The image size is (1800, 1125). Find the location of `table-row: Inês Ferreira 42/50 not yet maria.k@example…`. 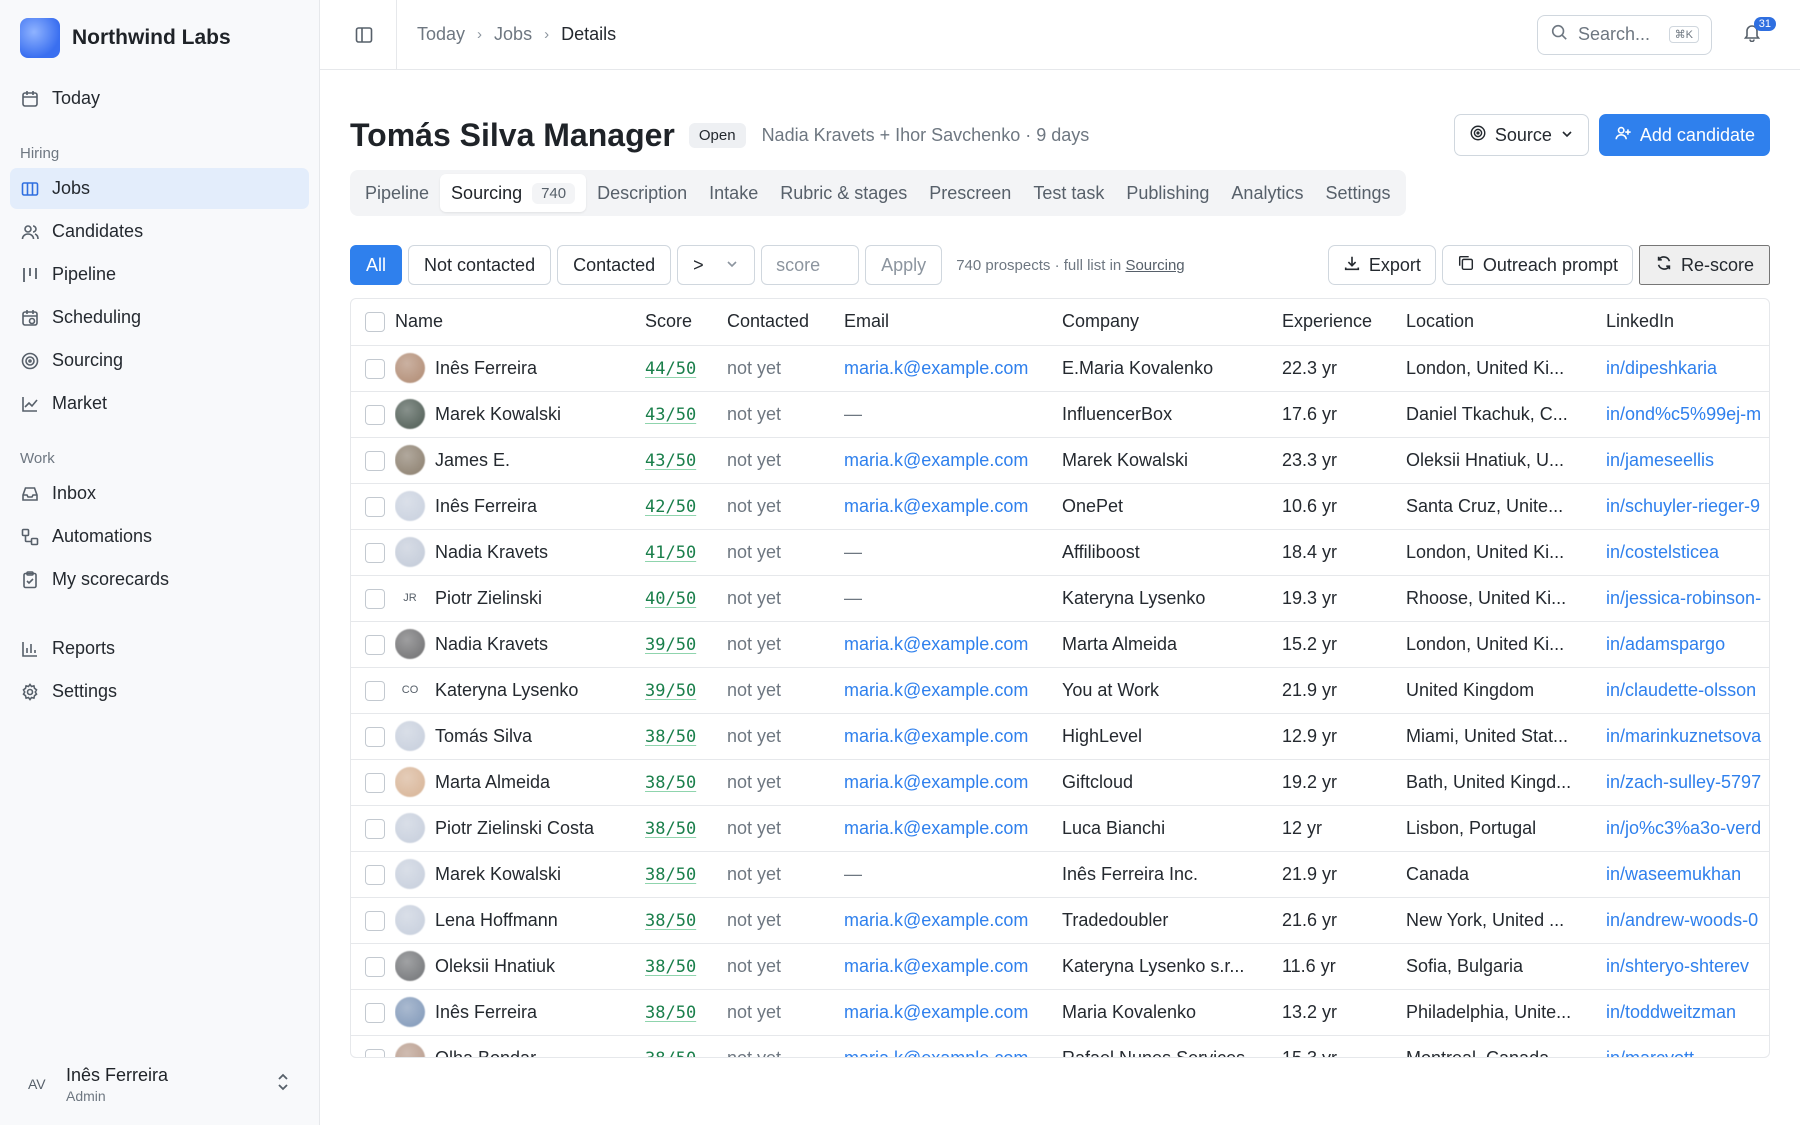

table-row: Inês Ferreira 42/50 not yet maria.k@example… is located at coordinates (1060, 506).